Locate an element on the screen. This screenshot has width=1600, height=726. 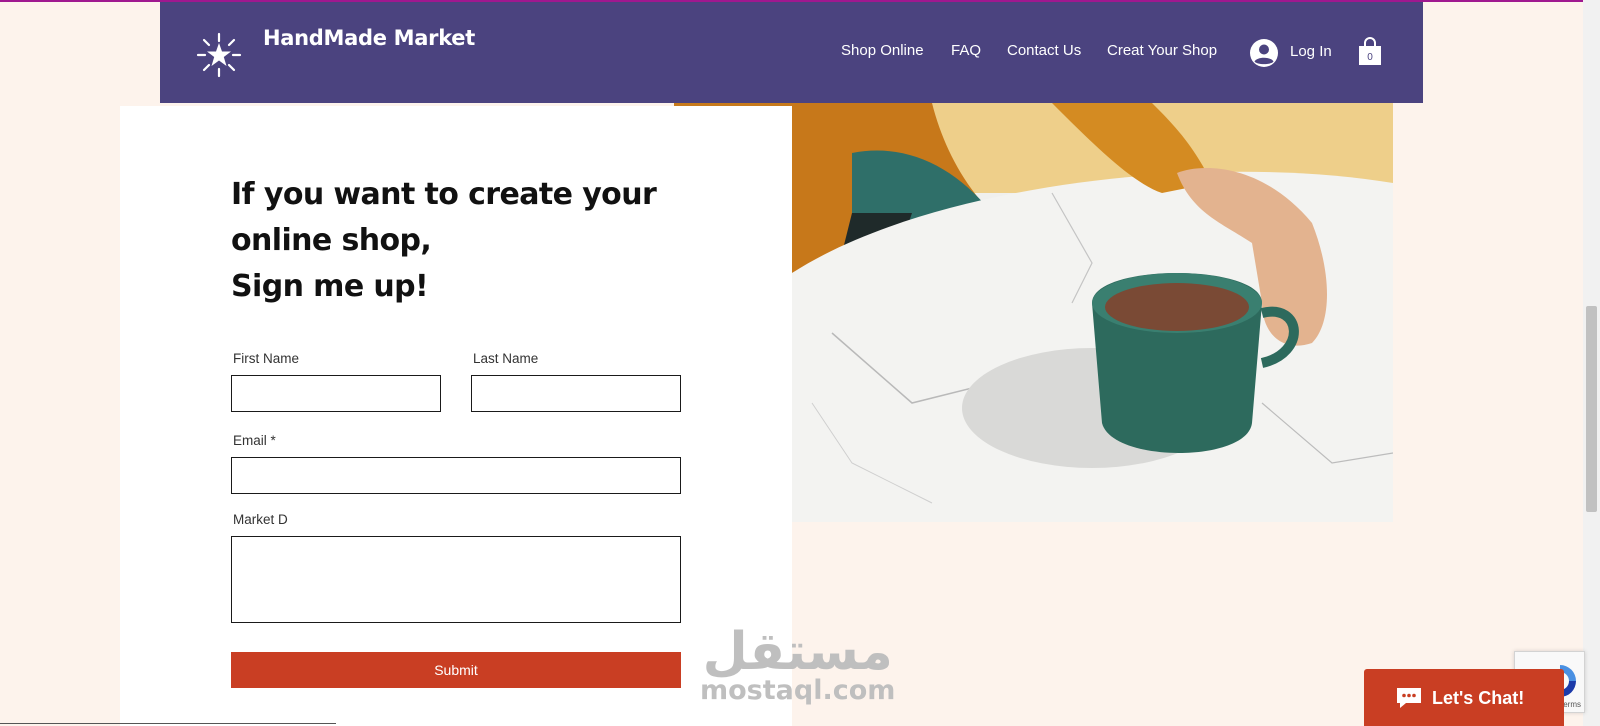
first-name-label: First Name is located at coordinates (266, 358).